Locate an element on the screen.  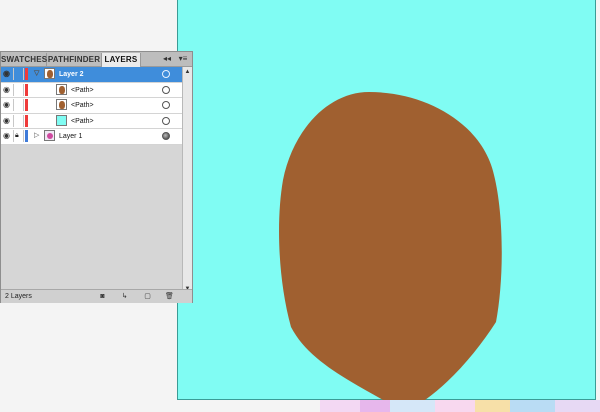
delete-trash-icon: 🗑︎ is located at coordinates (169, 296).